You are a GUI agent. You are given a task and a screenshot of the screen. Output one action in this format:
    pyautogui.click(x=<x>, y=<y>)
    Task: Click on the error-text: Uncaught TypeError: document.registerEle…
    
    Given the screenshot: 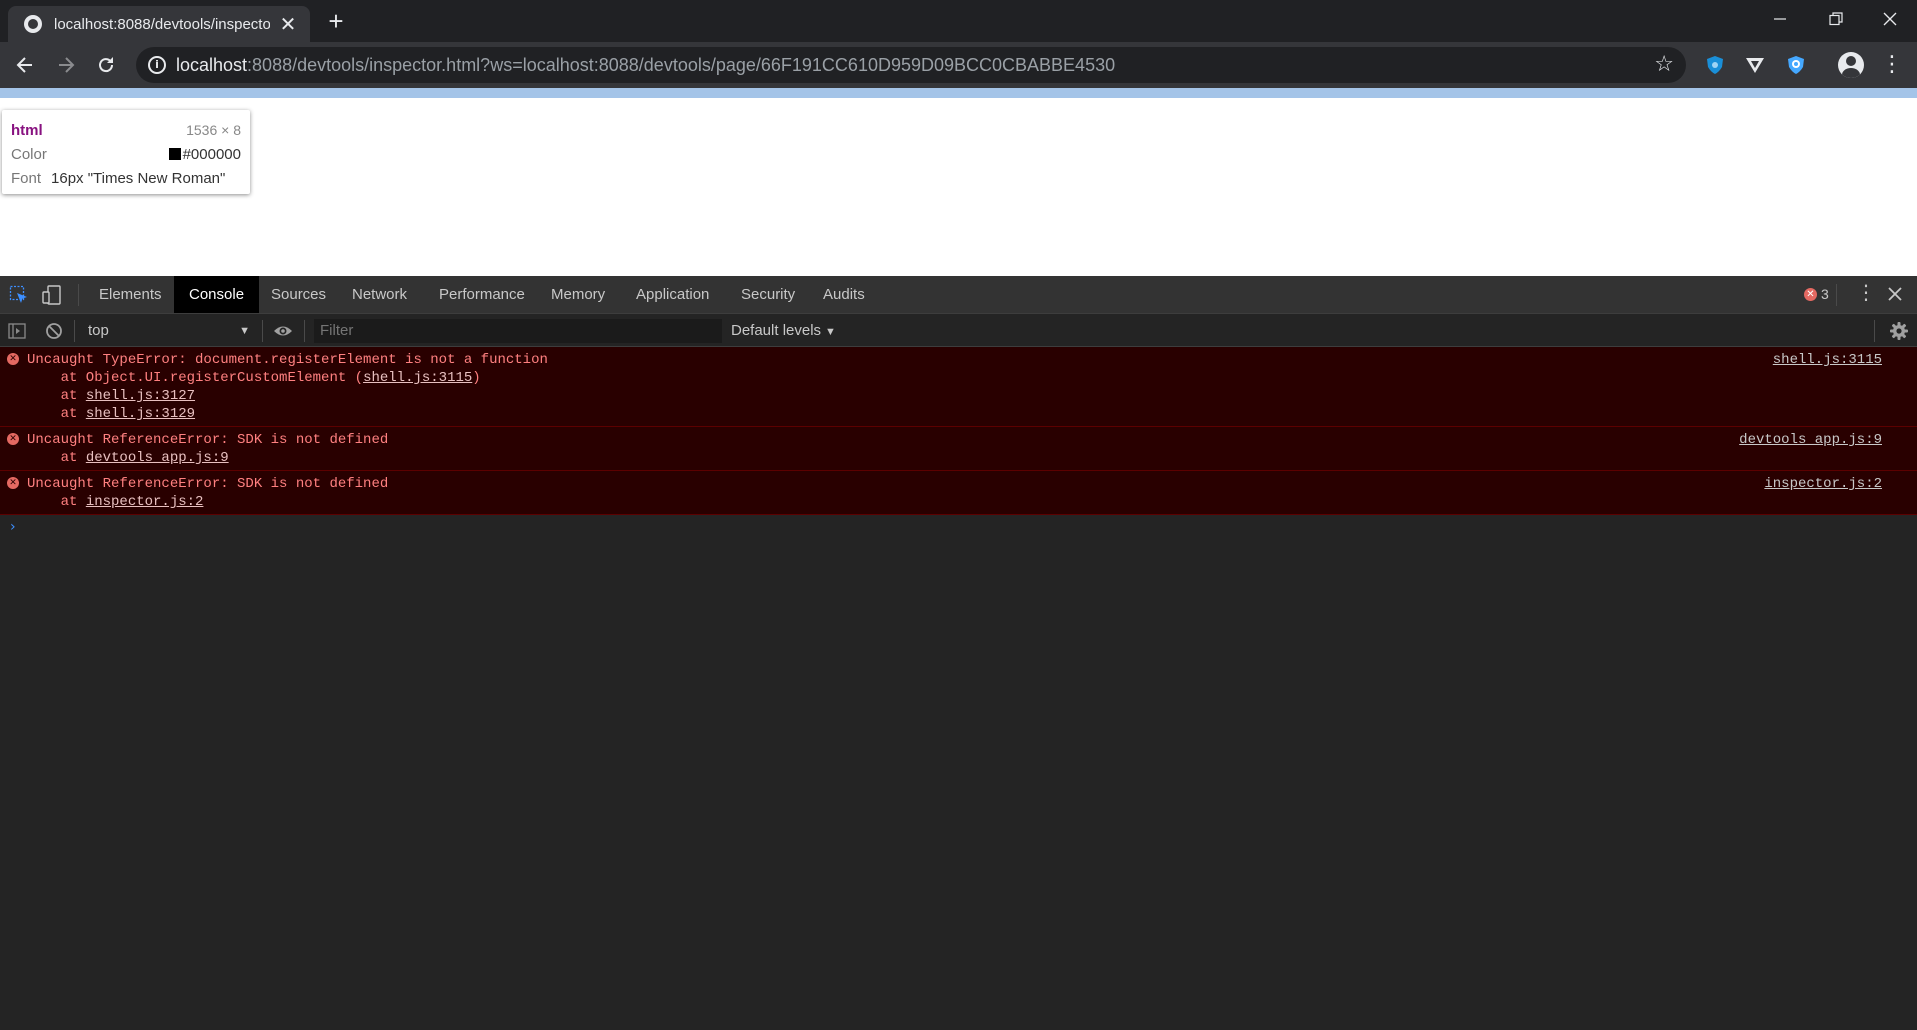 What is the action you would take?
    pyautogui.click(x=287, y=360)
    